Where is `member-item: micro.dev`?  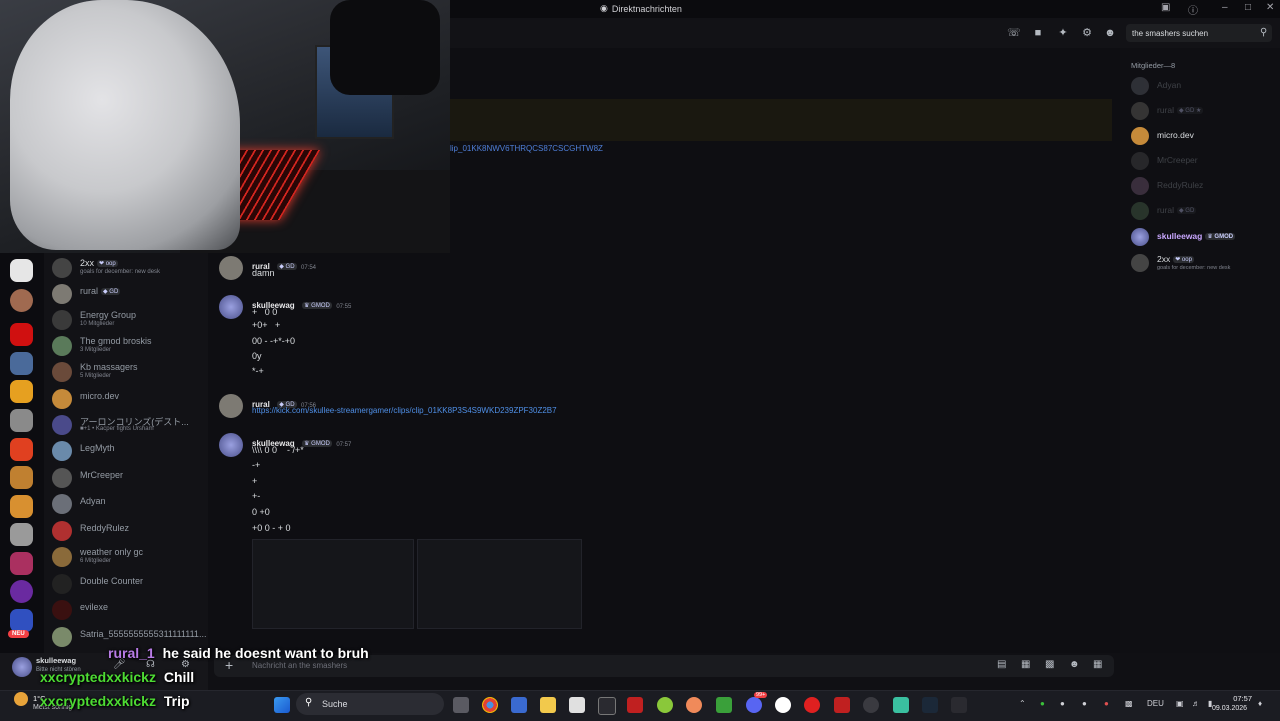 member-item: micro.dev is located at coordinates (1204, 137).